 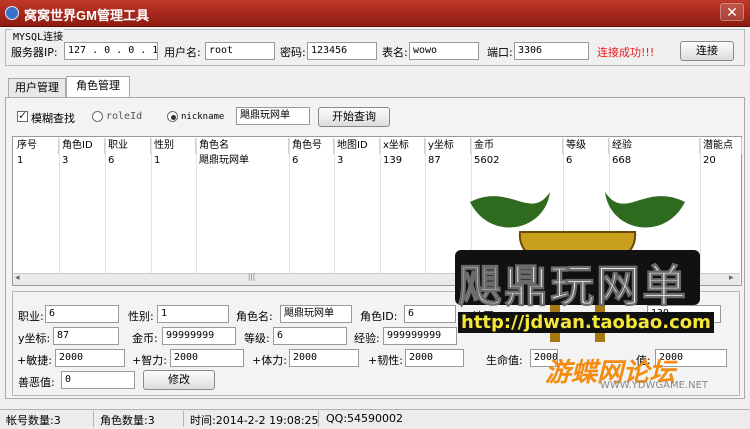 I want to click on connection-status: 连接成功!!!, so click(x=626, y=52).